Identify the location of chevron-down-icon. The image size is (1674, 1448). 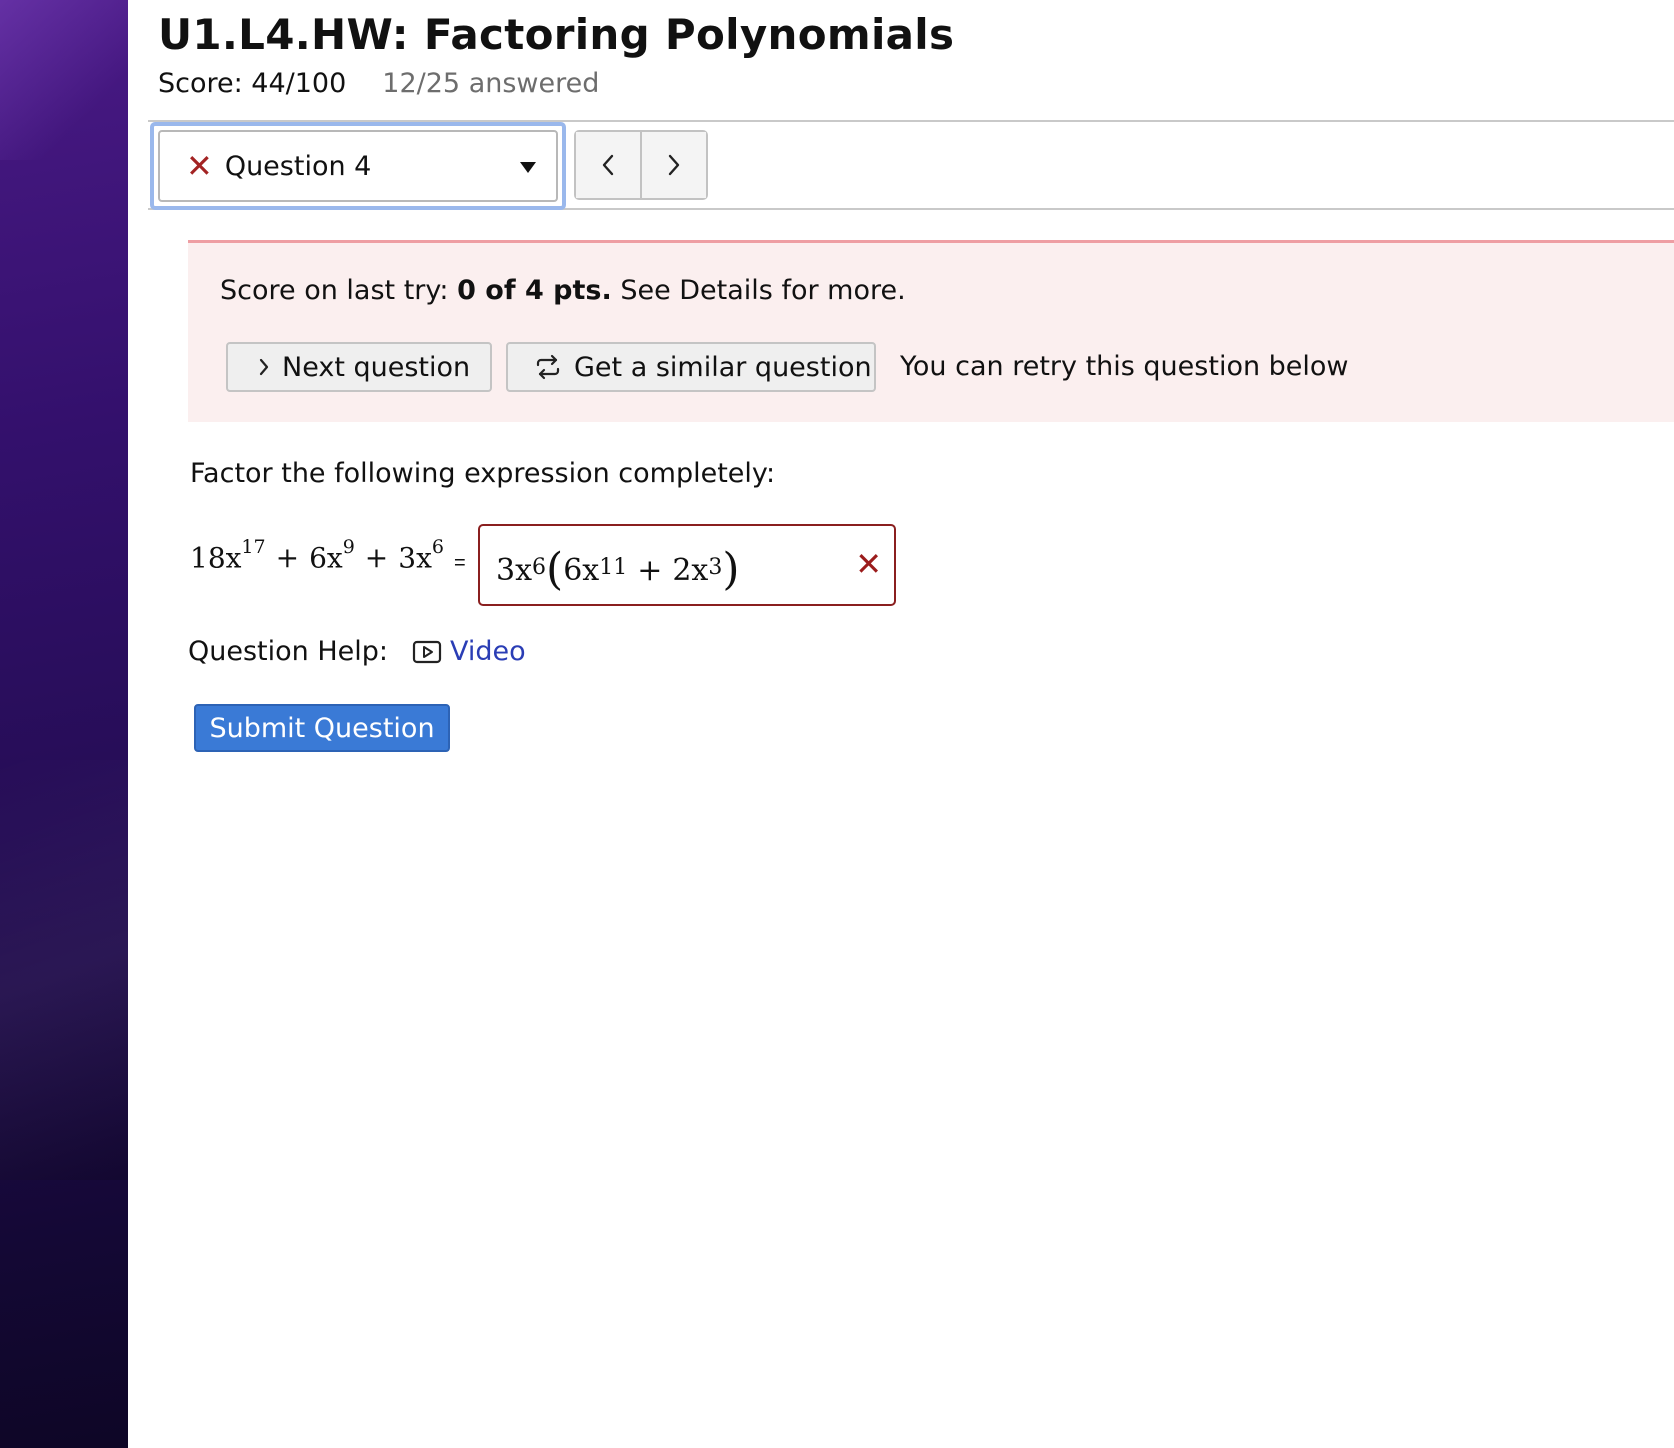
(528, 167).